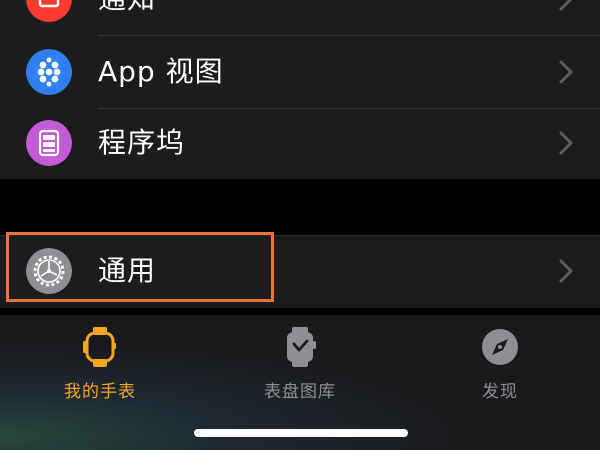 This screenshot has height=450, width=600. I want to click on settings-row-label: App 视图, so click(161, 71).